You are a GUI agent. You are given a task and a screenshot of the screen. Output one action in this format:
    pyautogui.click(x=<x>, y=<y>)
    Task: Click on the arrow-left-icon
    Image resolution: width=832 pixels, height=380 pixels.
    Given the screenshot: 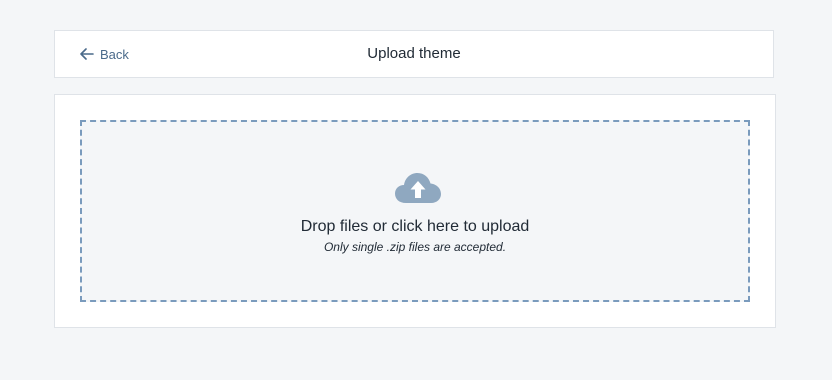 What is the action you would take?
    pyautogui.click(x=87, y=54)
    